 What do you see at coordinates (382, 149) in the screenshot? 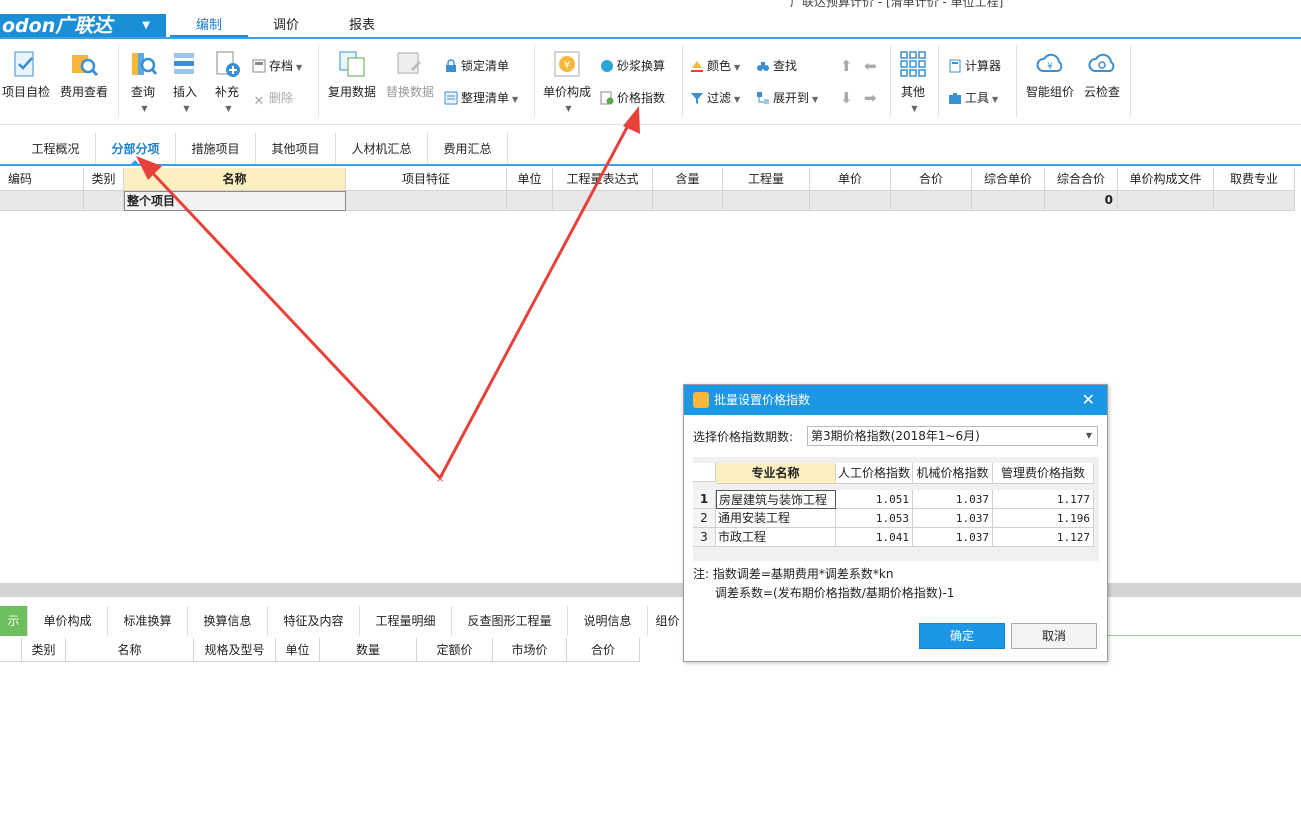
I see `tab-labor-material-machine: 人材机汇总` at bounding box center [382, 149].